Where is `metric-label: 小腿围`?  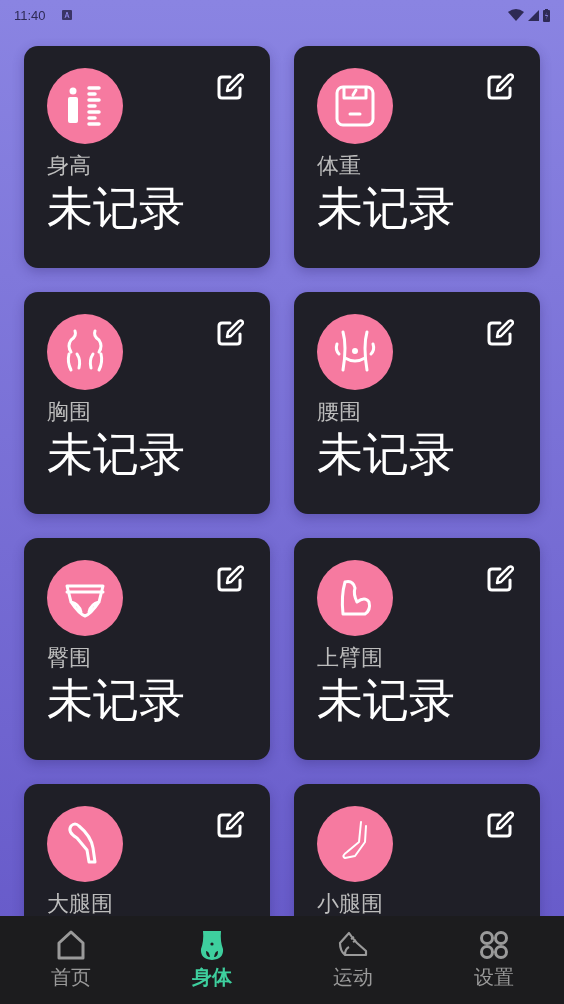
metric-label: 小腿围 is located at coordinates (350, 903).